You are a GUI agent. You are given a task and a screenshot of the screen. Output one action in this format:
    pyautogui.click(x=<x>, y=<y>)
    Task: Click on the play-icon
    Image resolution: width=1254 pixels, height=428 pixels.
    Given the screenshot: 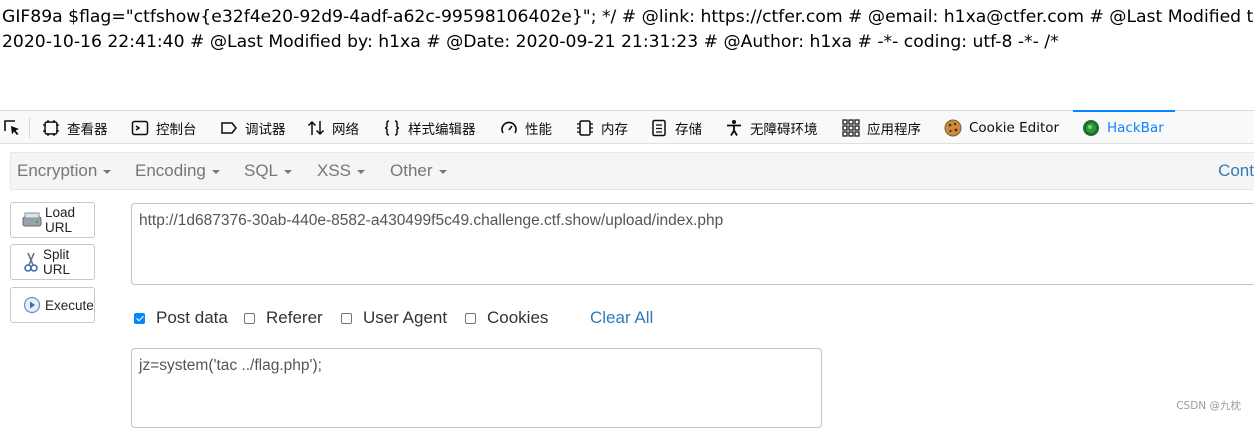 What is the action you would take?
    pyautogui.click(x=32, y=305)
    